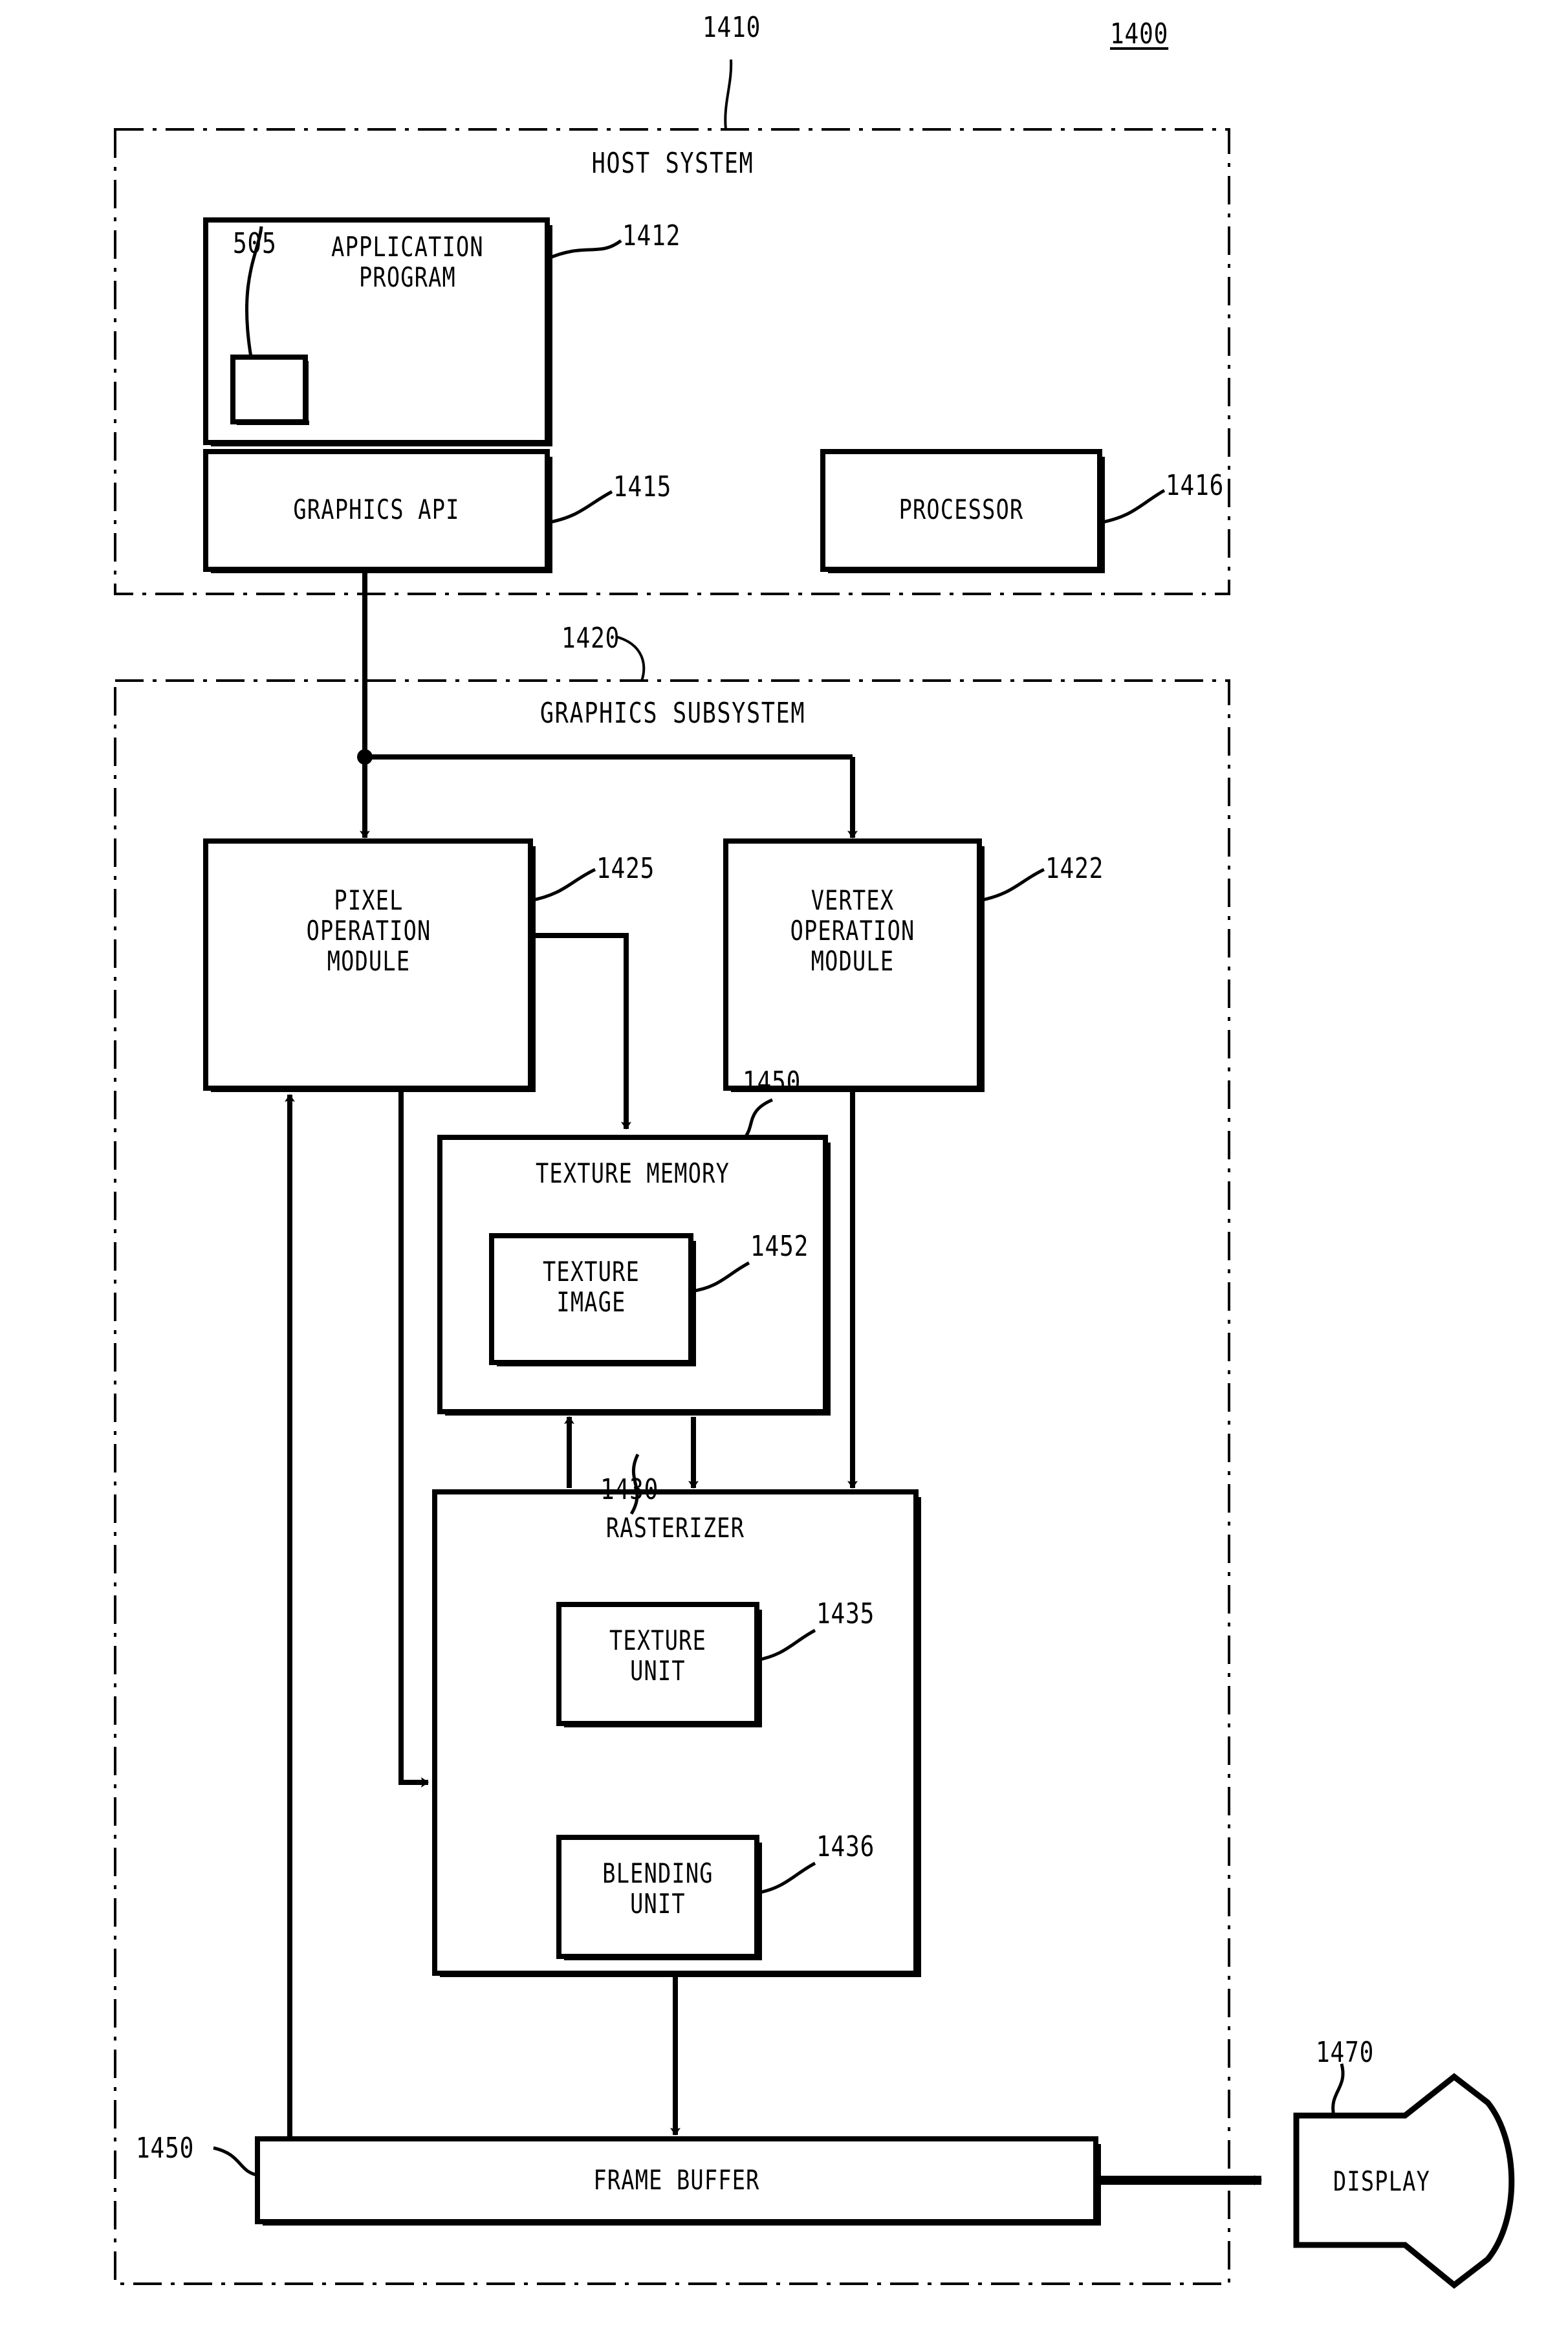 This screenshot has height=2331, width=1568. Describe the element at coordinates (1074, 868) in the screenshot. I see `vertex-operation-module-ref: 1422` at that location.